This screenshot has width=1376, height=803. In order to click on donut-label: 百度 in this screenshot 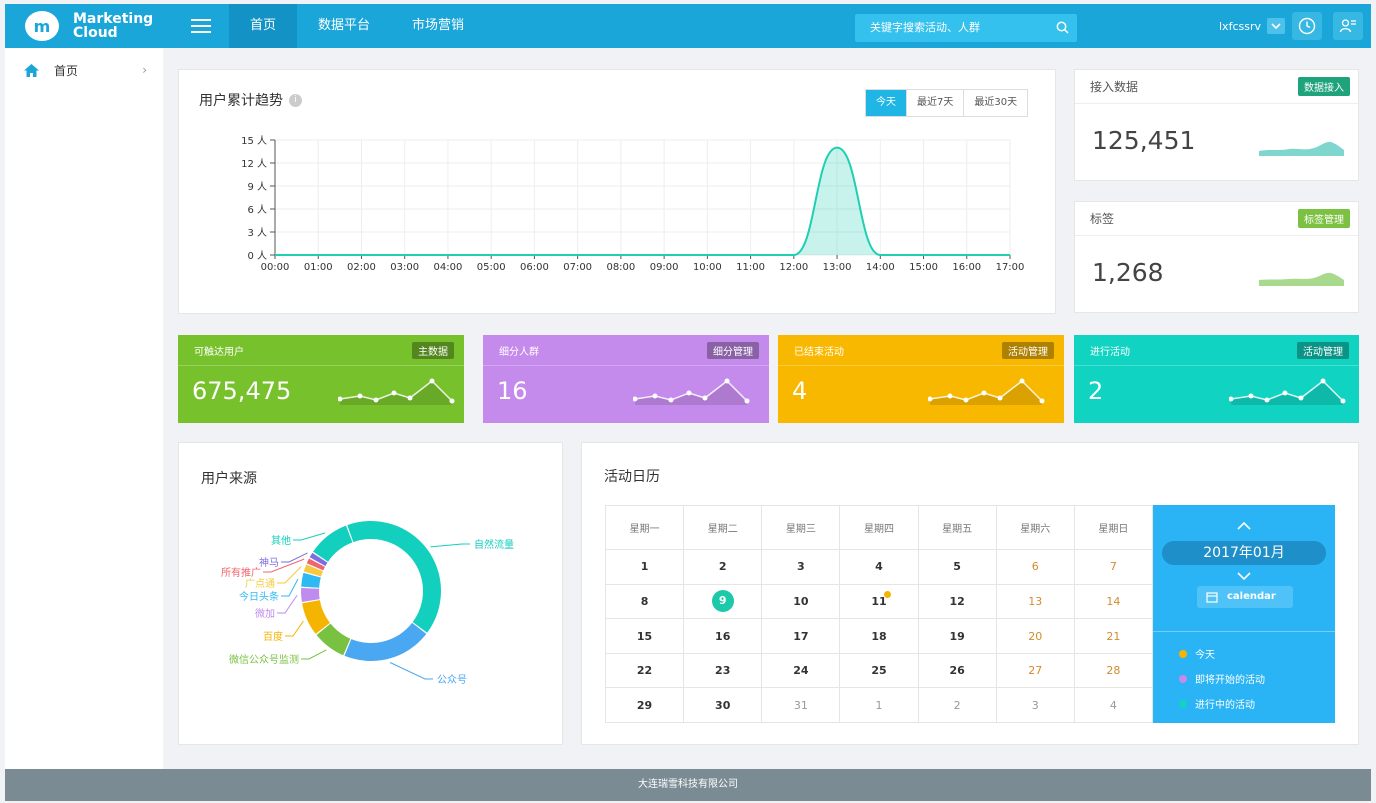, I will do `click(273, 636)`.